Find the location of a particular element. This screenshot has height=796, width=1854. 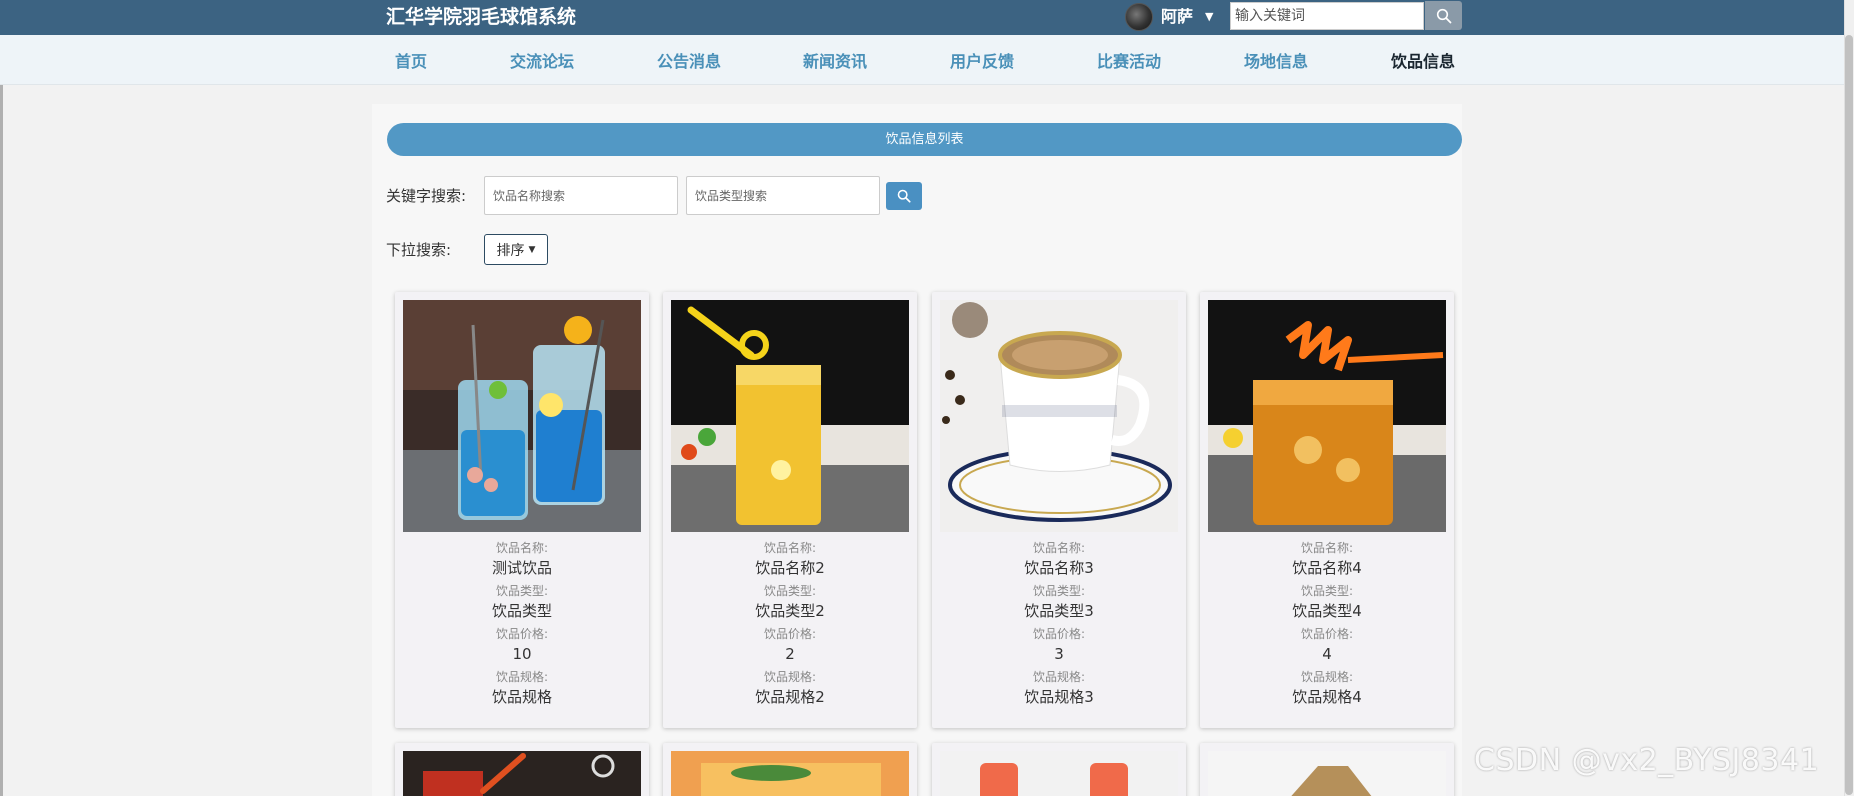

watermark: CSDN @vx2_BYSJ8341 is located at coordinates (1647, 760).